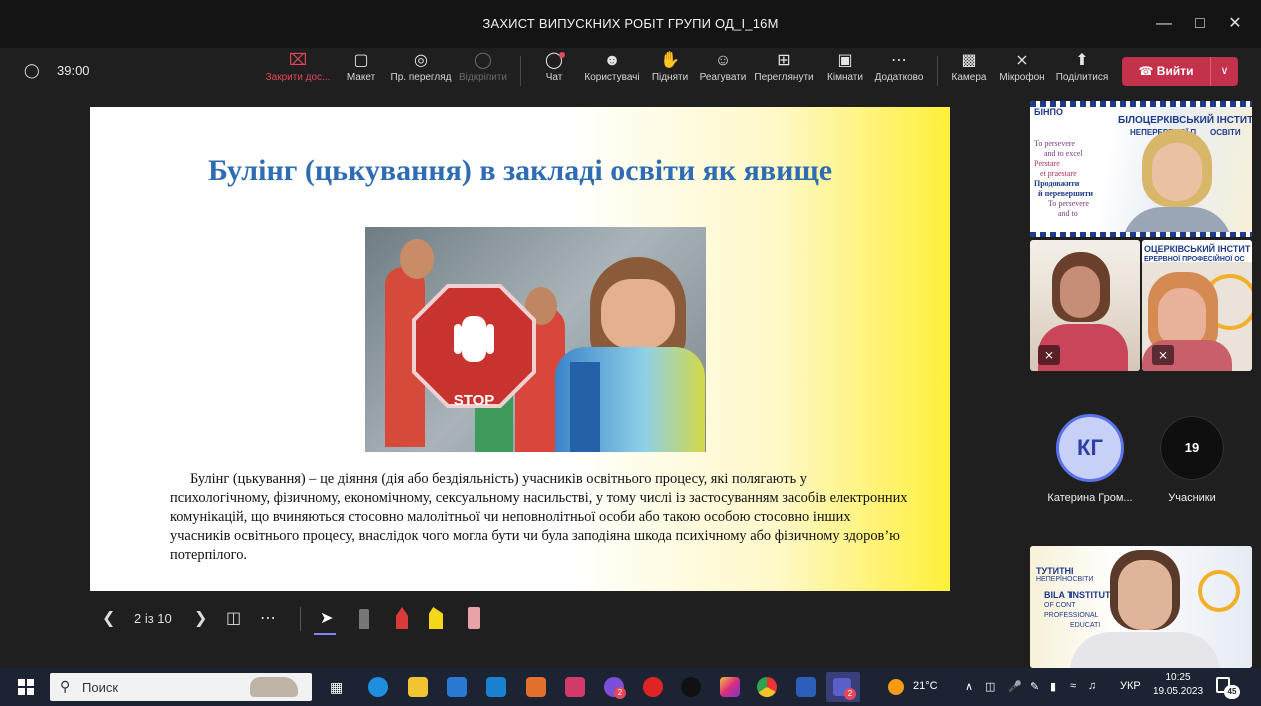  Describe the element at coordinates (1015, 686) in the screenshot. I see `microphone-tray-icon: 🎤` at that location.